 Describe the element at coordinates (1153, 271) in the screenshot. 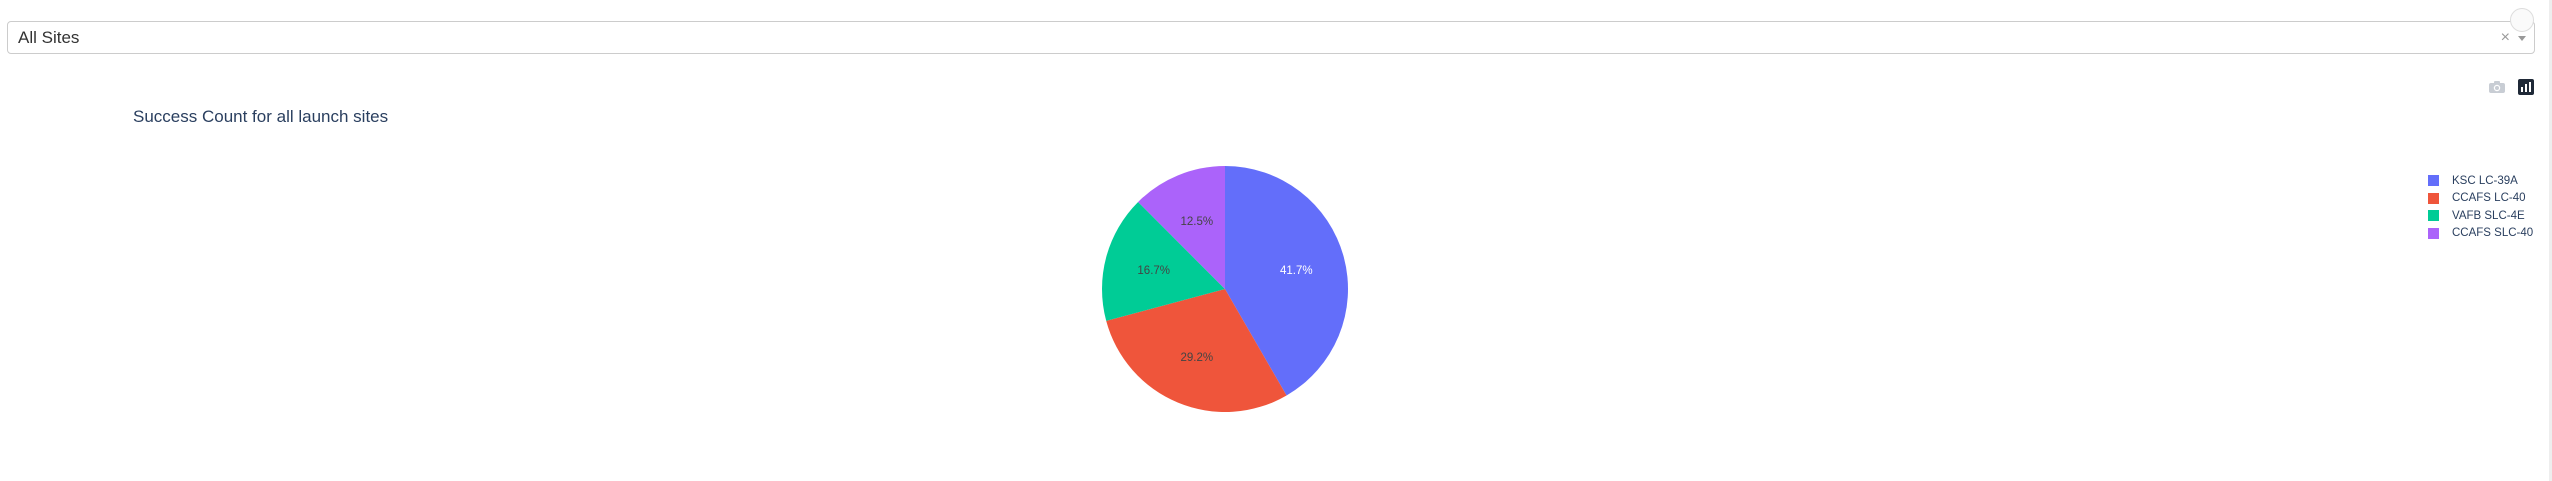

I see `pie-label-vafb-slc-4e: 16.7%` at that location.